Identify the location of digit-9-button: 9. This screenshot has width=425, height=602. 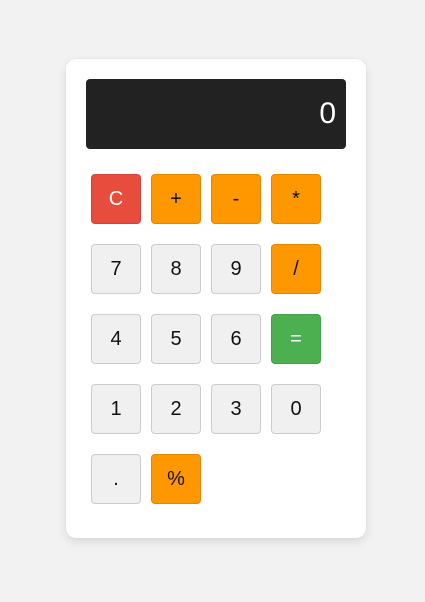
(236, 269).